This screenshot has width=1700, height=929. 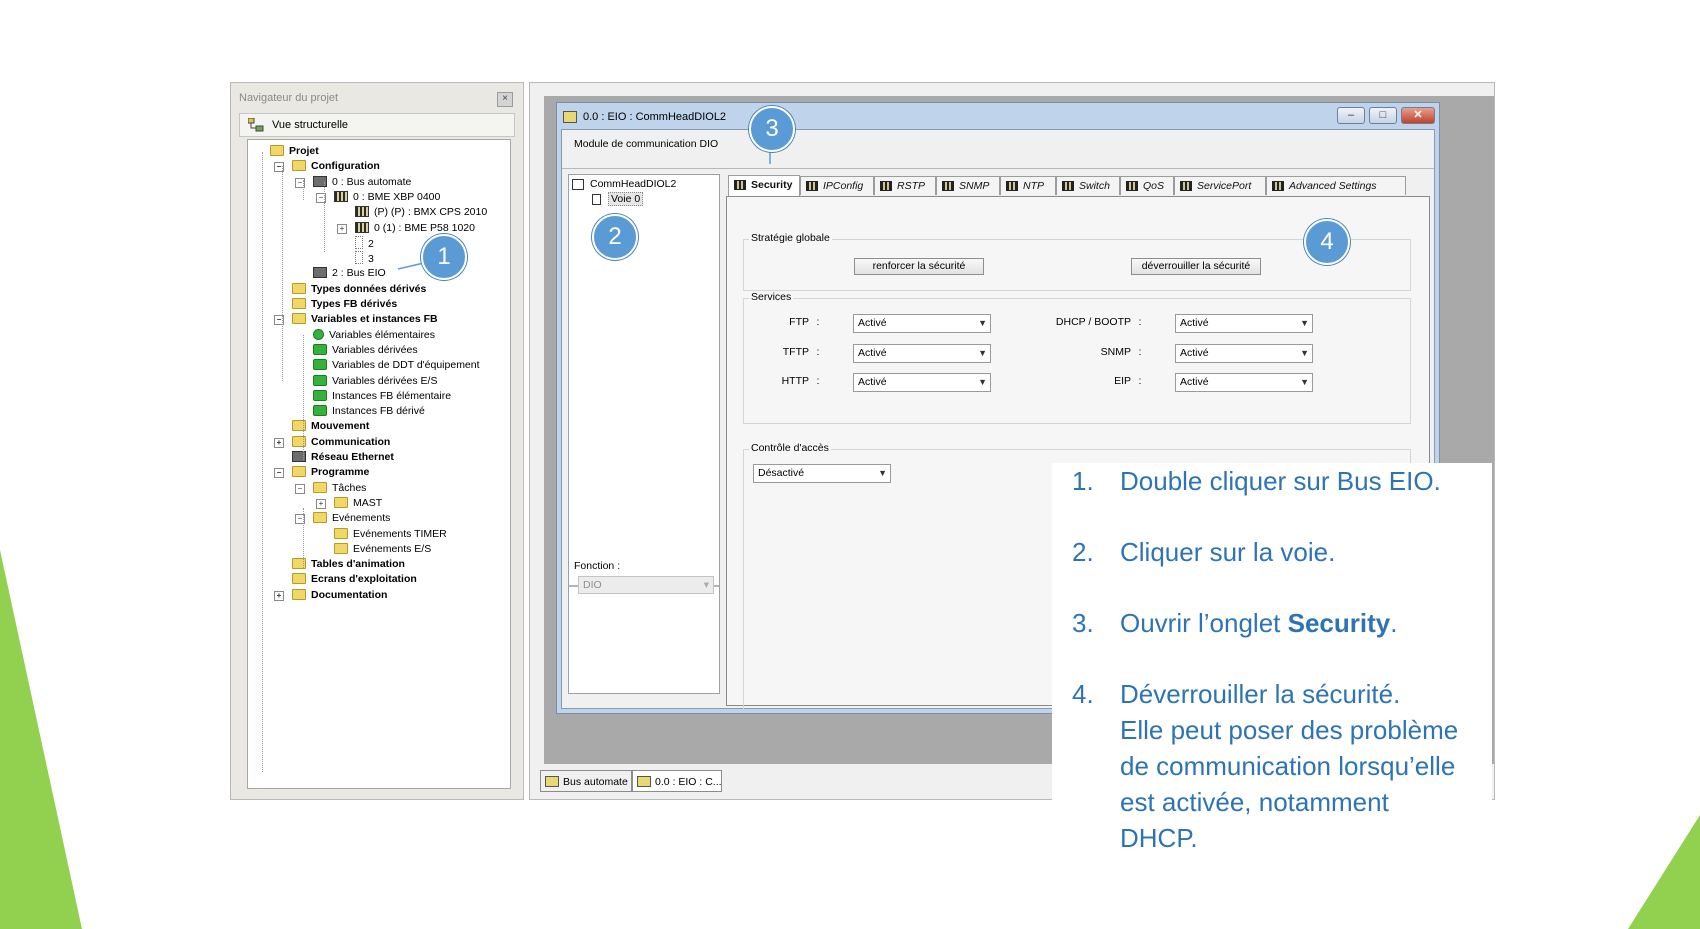 What do you see at coordinates (400, 533) in the screenshot?
I see `tree-item-label: Evénements TIMER` at bounding box center [400, 533].